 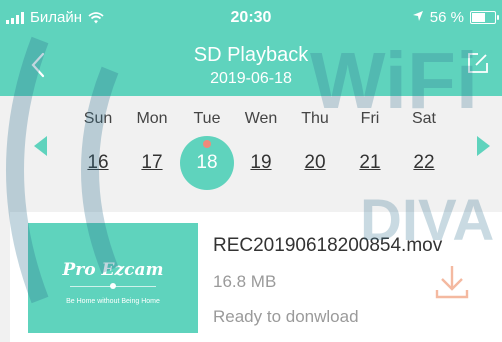 I want to click on day-name: Fri, so click(x=370, y=118).